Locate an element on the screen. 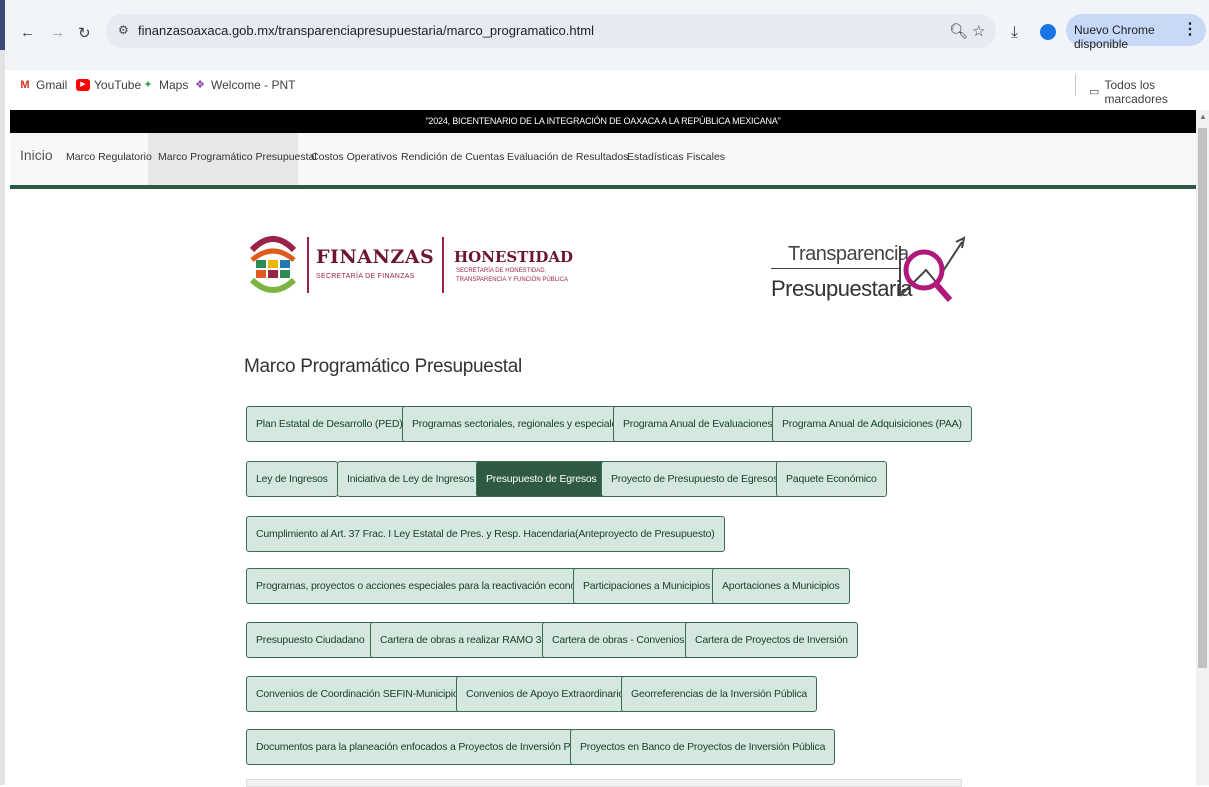 This screenshot has height=787, width=1209. bookmark-label: YouTube is located at coordinates (118, 85).